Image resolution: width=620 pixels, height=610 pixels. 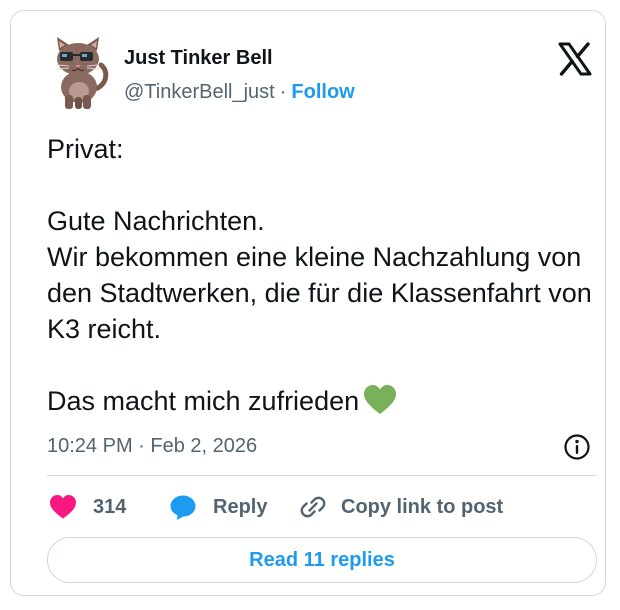 I want to click on green-heart-icon, so click(x=380, y=400).